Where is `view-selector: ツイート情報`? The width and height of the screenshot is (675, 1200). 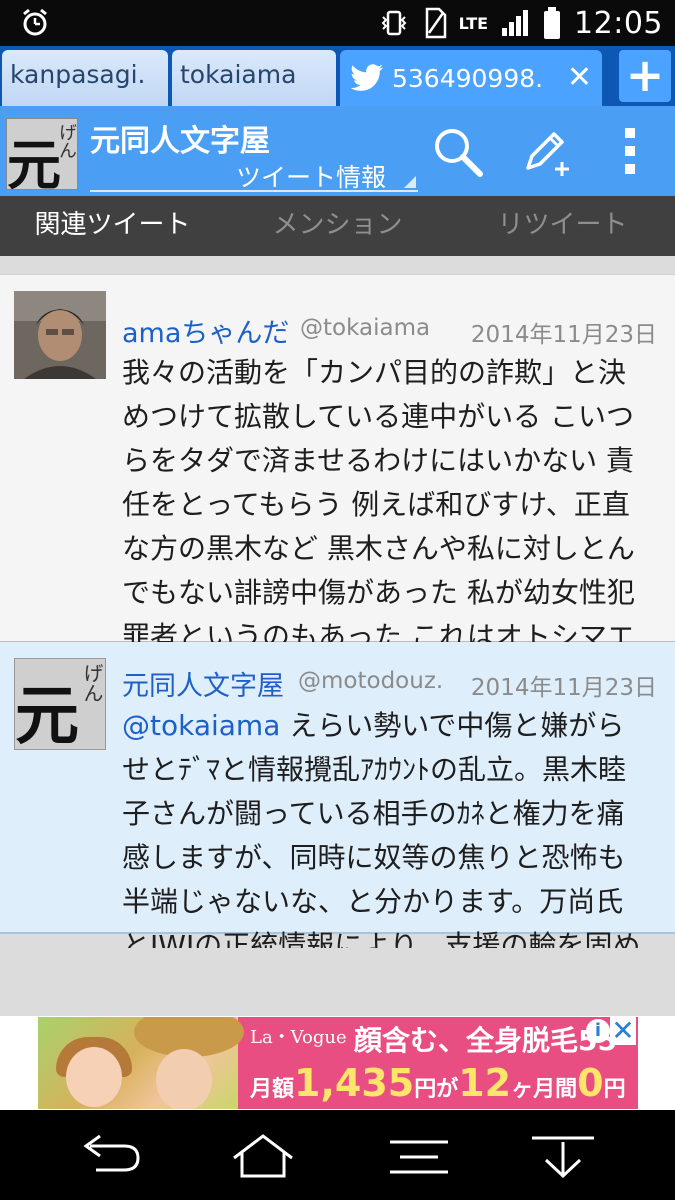
view-selector: ツイート情報 is located at coordinates (254, 174).